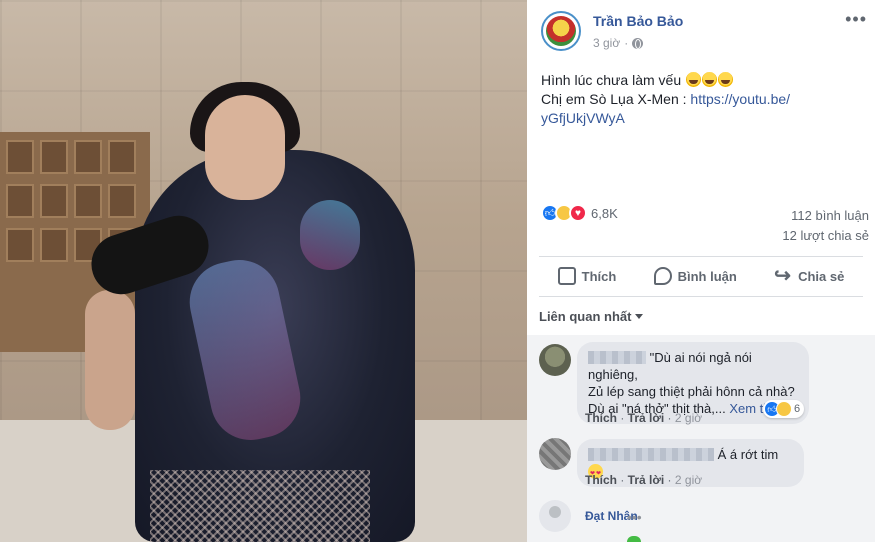 The height and width of the screenshot is (542, 875). Describe the element at coordinates (830, 215) in the screenshot. I see `comment-count: 112 bình luận` at that location.